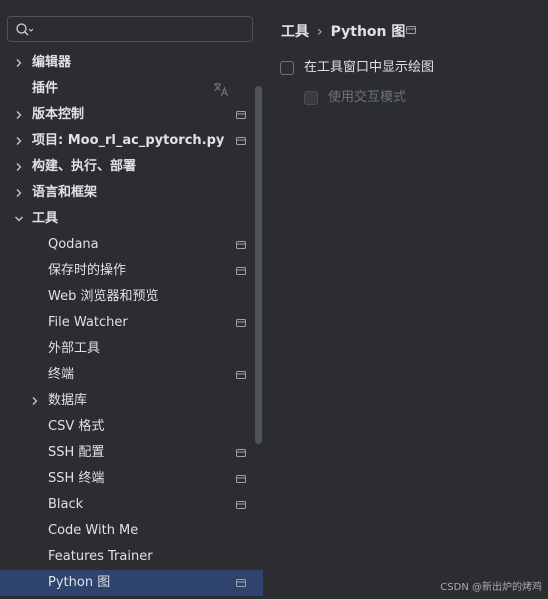  What do you see at coordinates (19, 219) in the screenshot?
I see `chevron-down-icon` at bounding box center [19, 219].